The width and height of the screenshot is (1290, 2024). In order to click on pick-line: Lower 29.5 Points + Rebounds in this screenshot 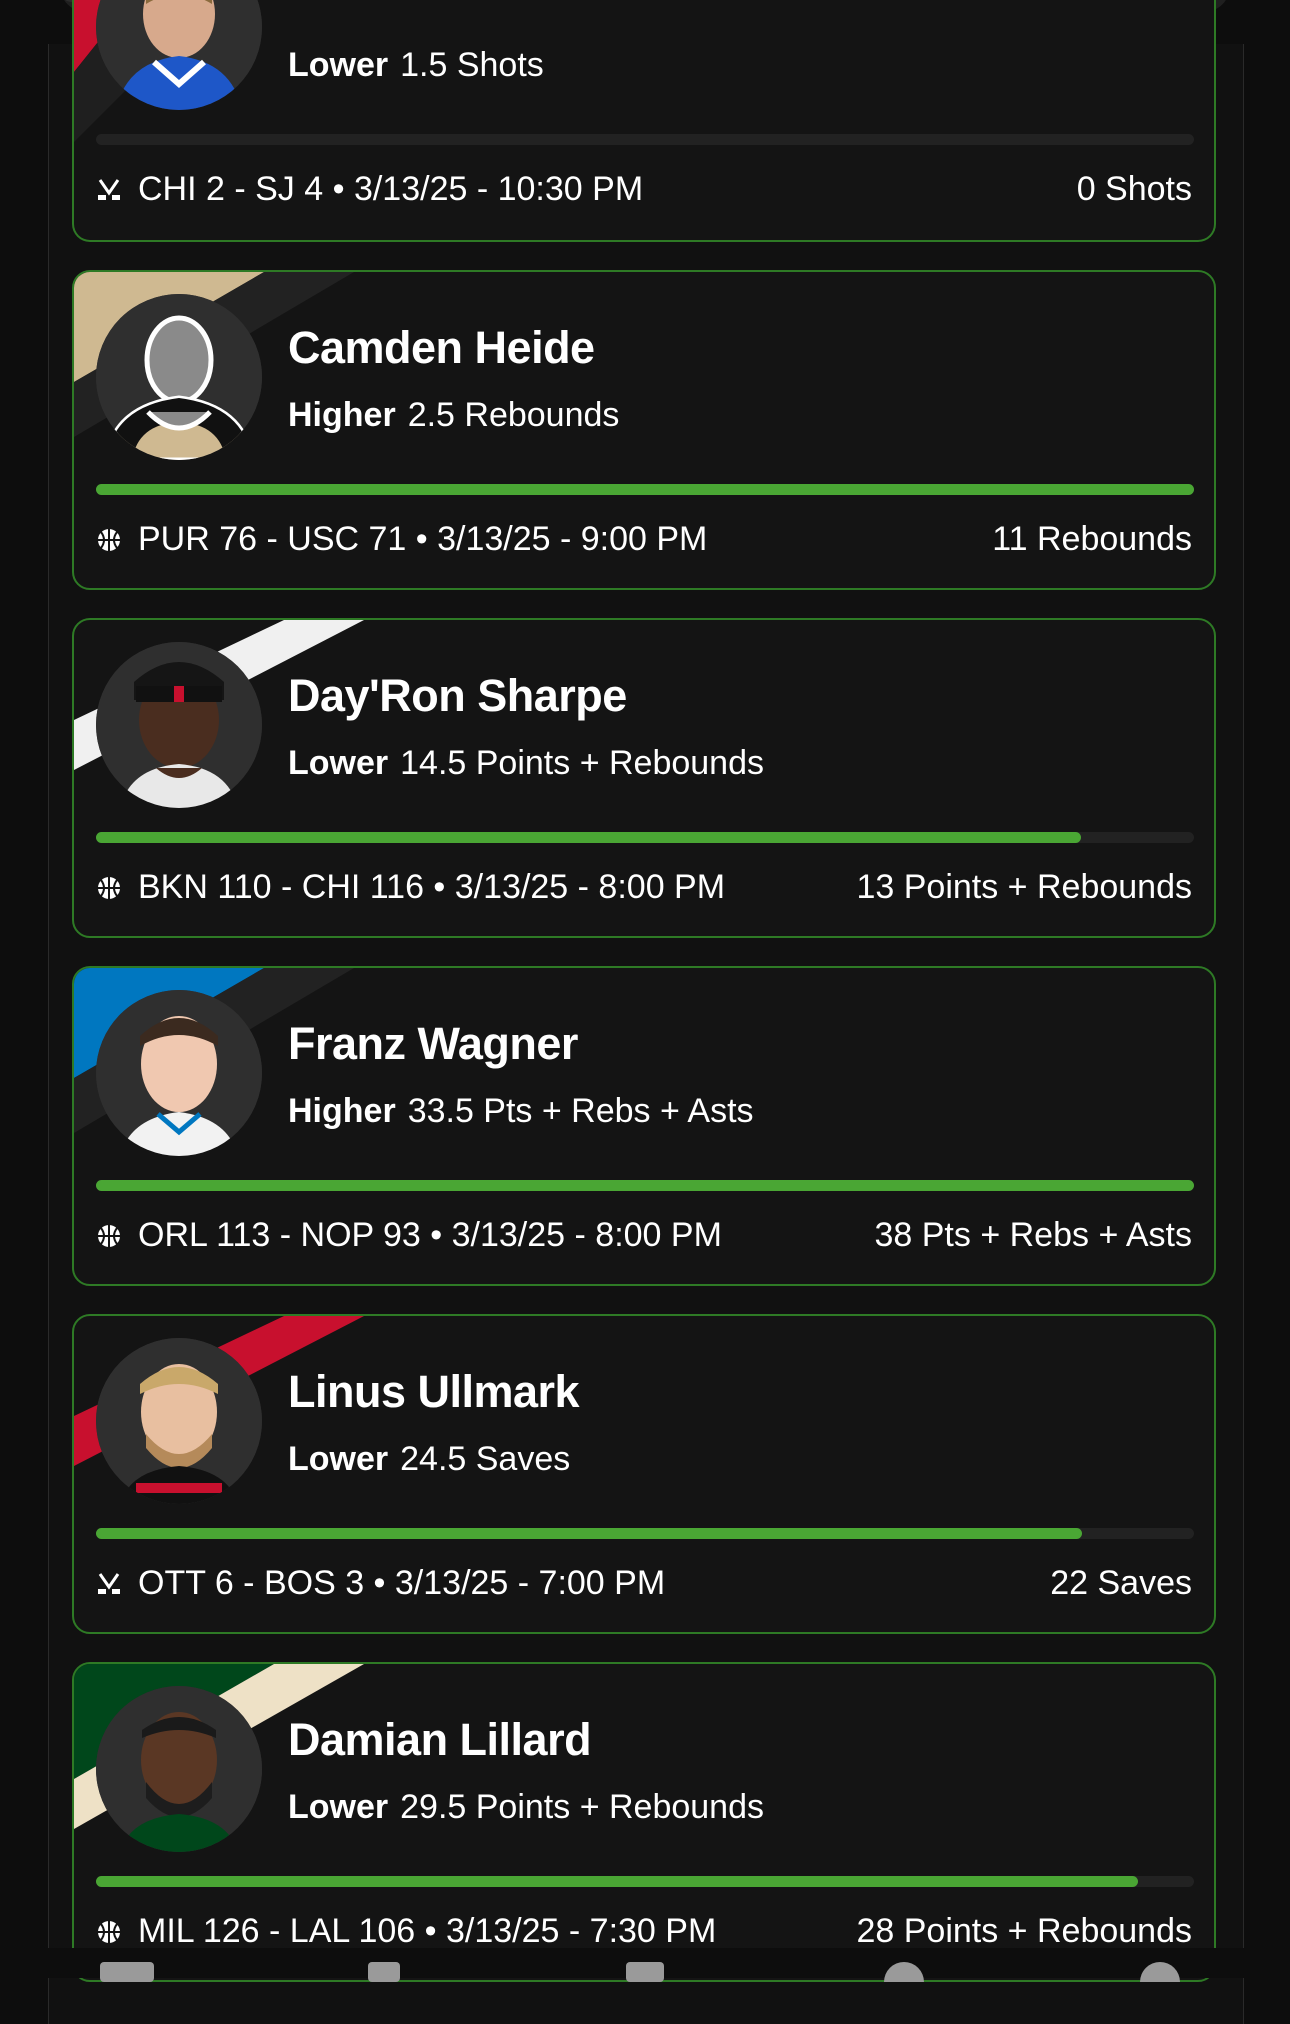, I will do `click(526, 1807)`.